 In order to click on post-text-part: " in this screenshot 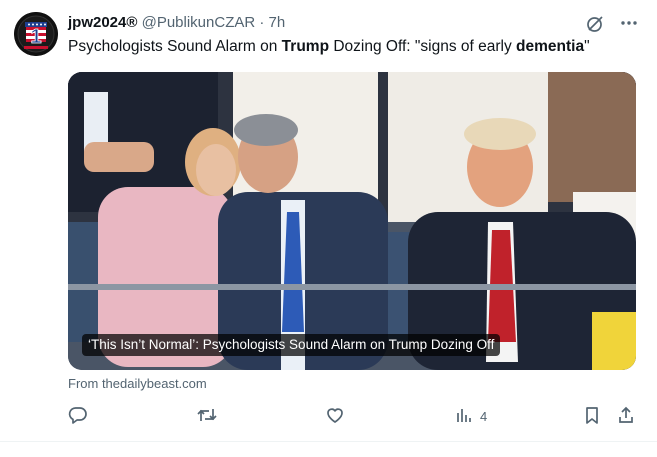, I will do `click(587, 46)`.